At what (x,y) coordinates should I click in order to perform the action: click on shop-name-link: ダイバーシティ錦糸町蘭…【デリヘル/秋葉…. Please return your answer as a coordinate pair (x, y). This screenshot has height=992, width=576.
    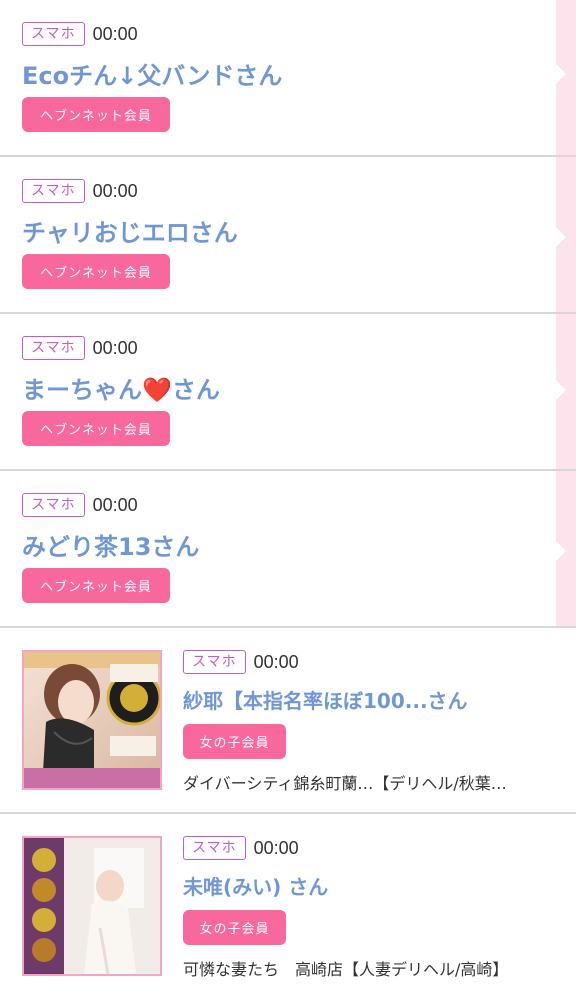
    Looking at the image, I should click on (345, 782).